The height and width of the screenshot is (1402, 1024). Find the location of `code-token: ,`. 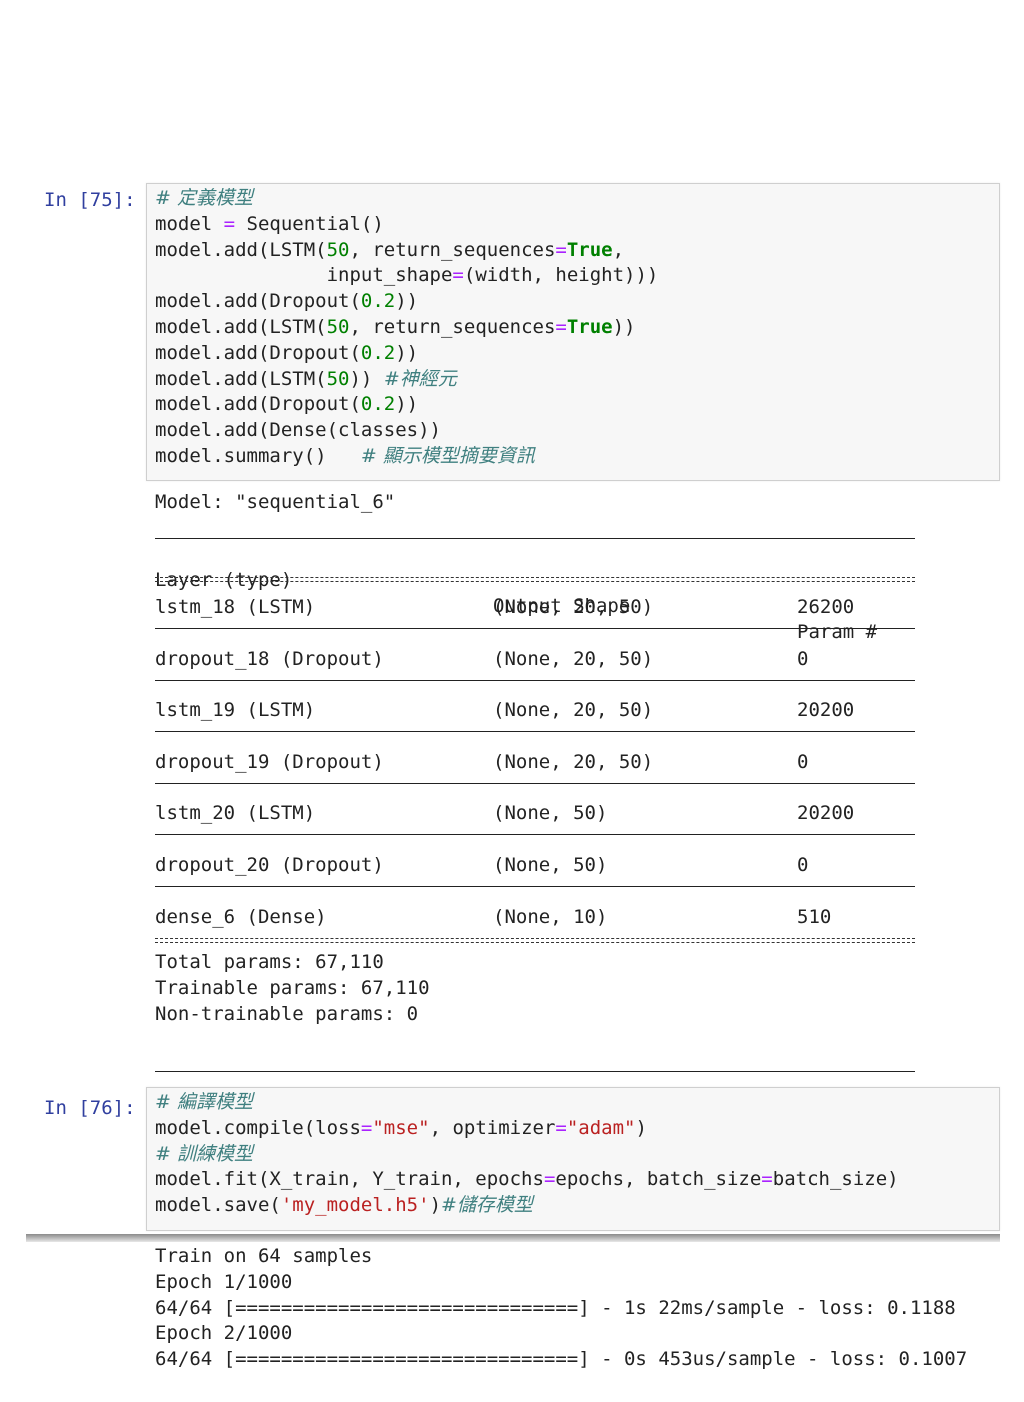

code-token: , is located at coordinates (618, 249).